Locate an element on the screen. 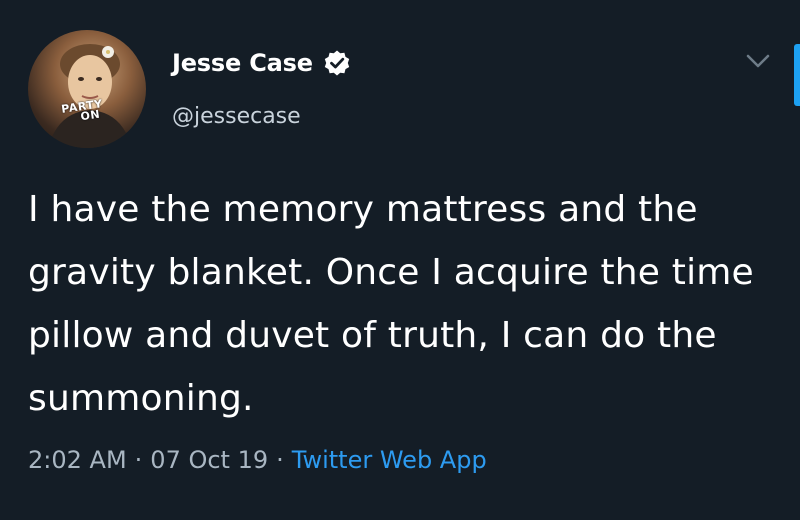  author-handle: @jessecase is located at coordinates (236, 116).